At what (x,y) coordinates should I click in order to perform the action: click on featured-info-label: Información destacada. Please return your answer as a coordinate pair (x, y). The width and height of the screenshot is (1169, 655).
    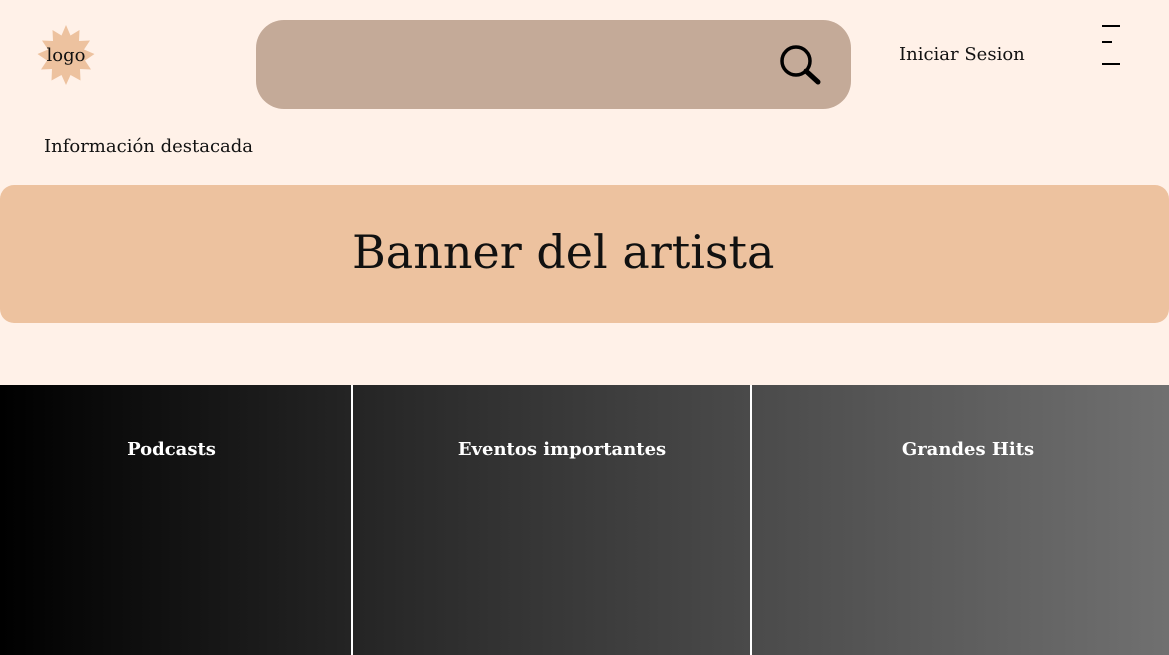
    Looking at the image, I should click on (149, 146).